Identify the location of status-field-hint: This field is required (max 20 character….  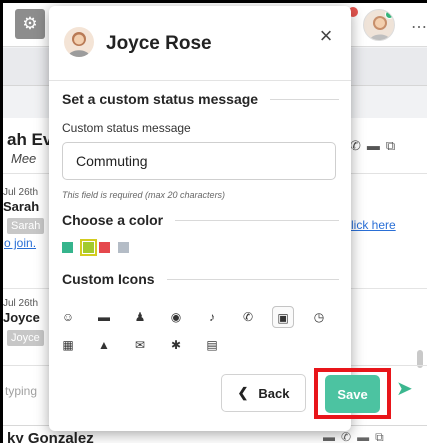
(144, 195).